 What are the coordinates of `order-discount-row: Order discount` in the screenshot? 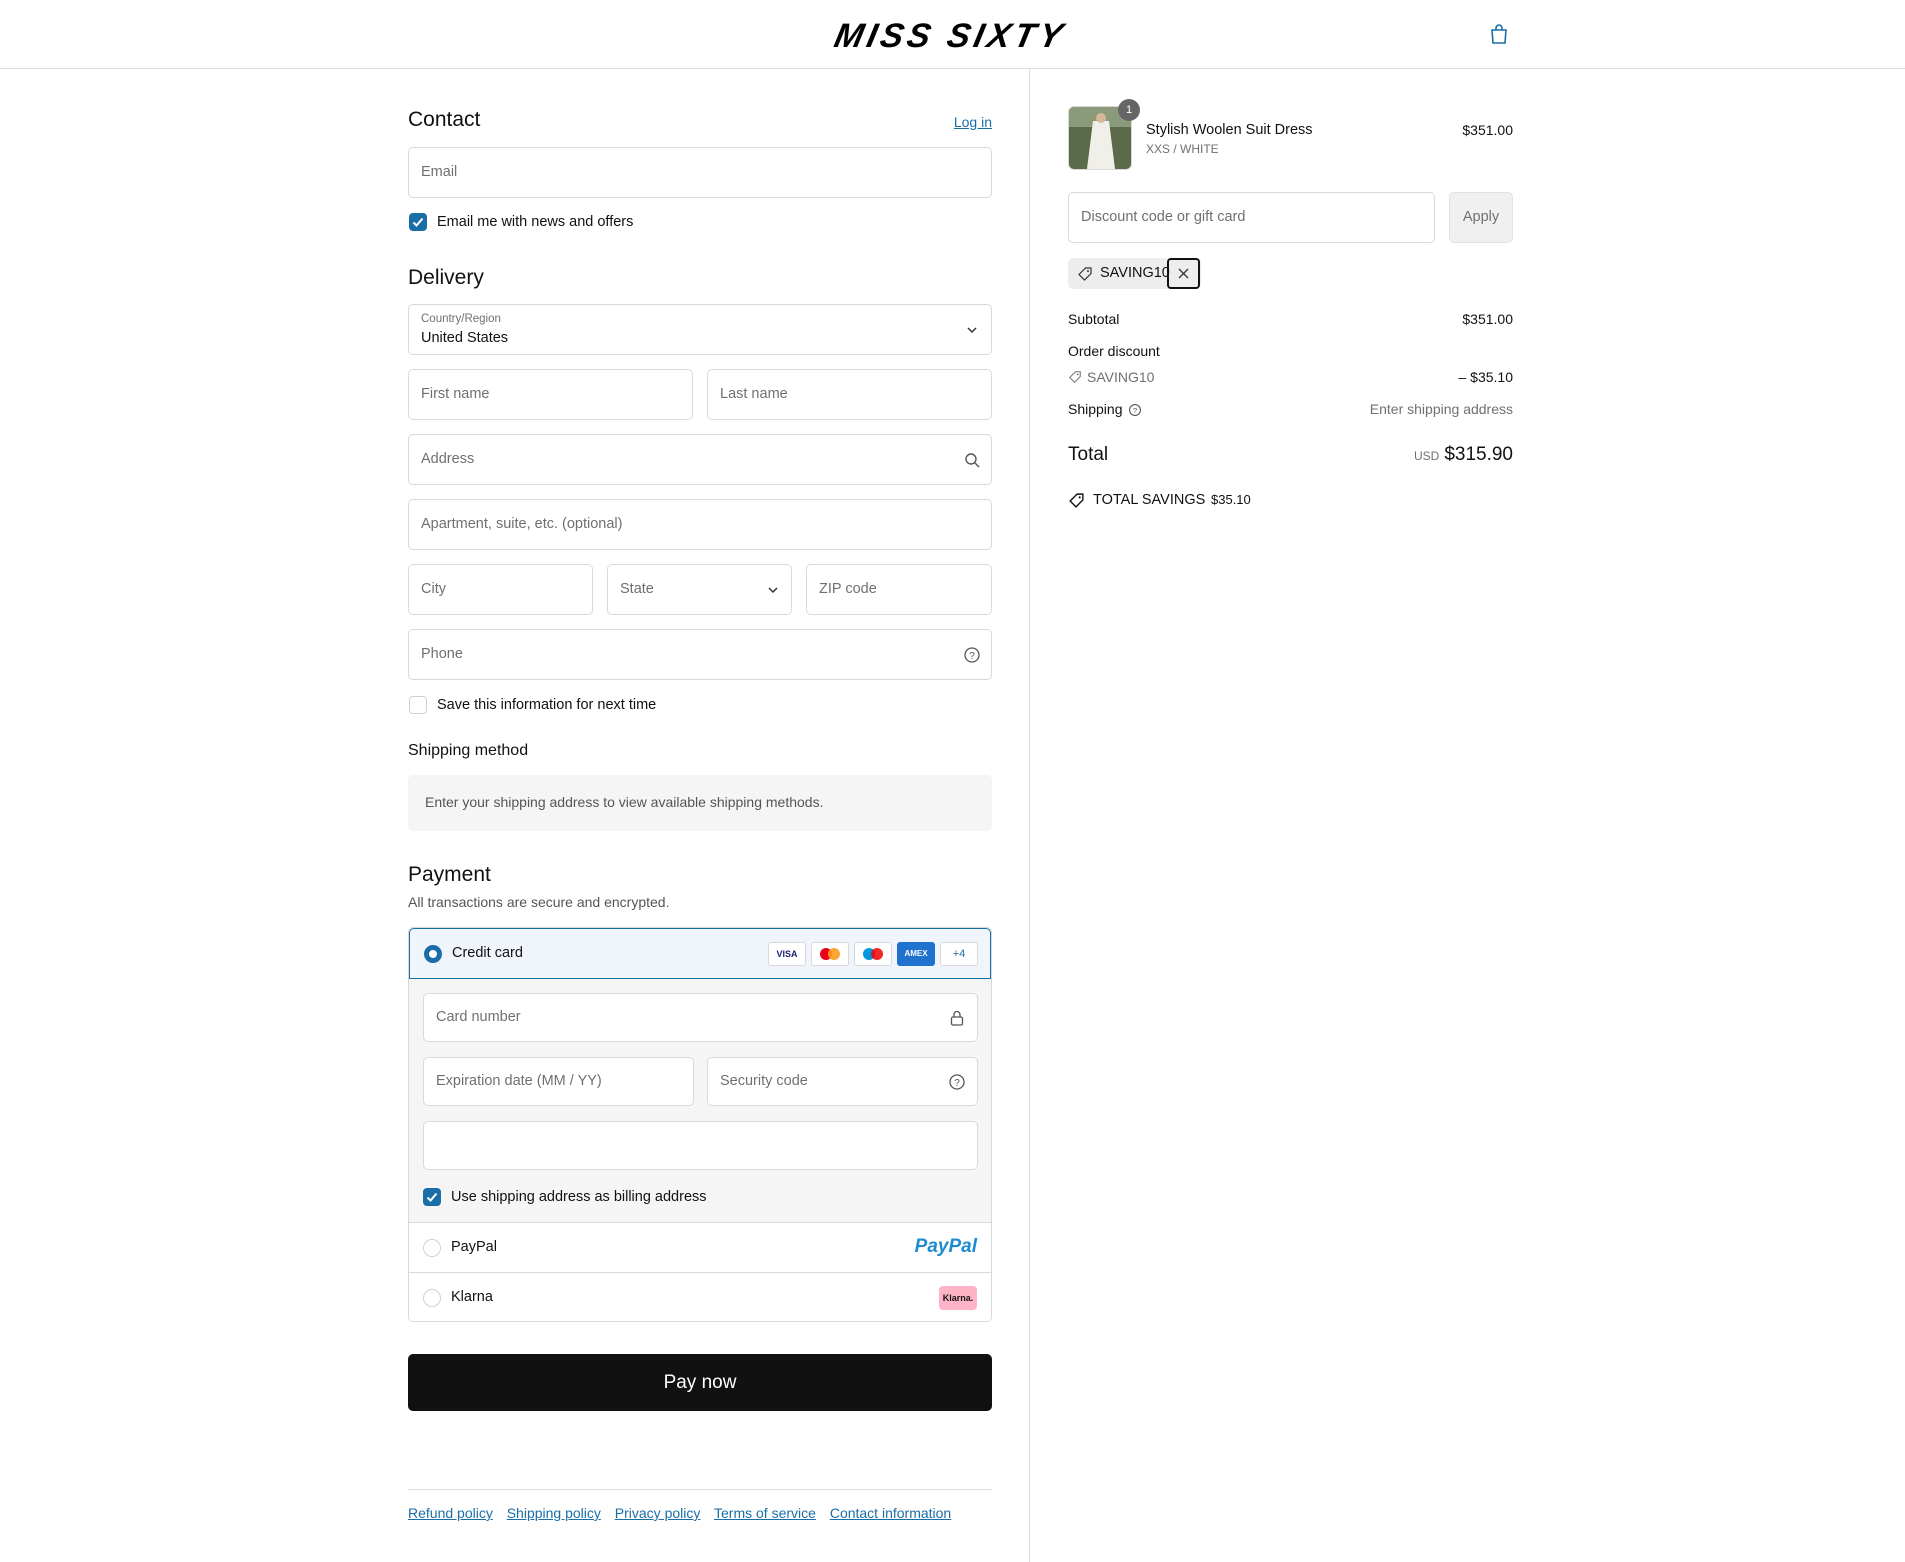 It's located at (1290, 351).